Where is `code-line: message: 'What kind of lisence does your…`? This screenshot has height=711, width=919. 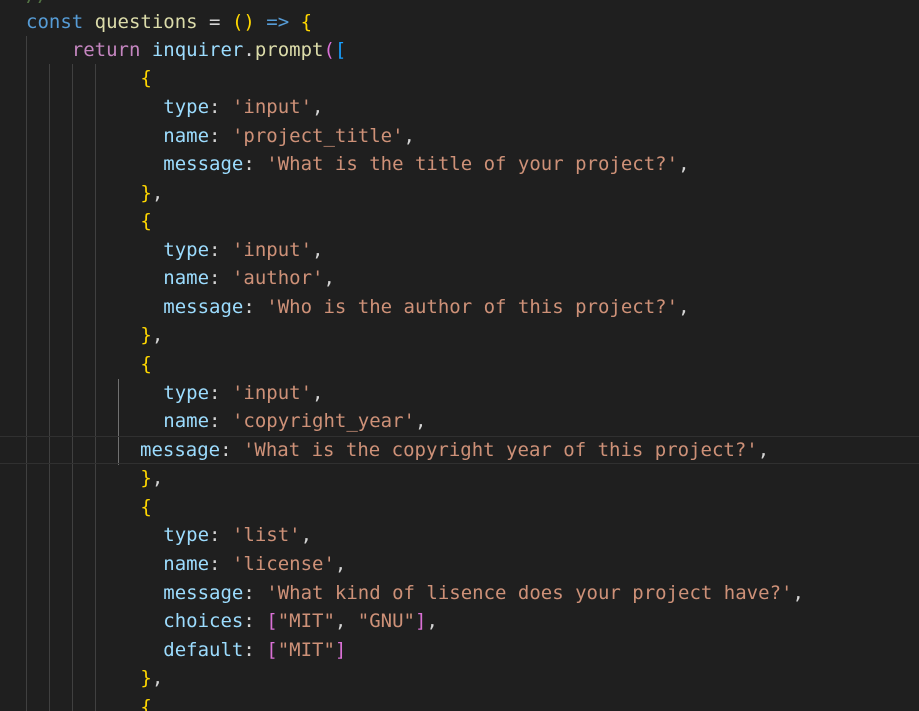
code-line: message: 'What kind of lisence does your… is located at coordinates (415, 593).